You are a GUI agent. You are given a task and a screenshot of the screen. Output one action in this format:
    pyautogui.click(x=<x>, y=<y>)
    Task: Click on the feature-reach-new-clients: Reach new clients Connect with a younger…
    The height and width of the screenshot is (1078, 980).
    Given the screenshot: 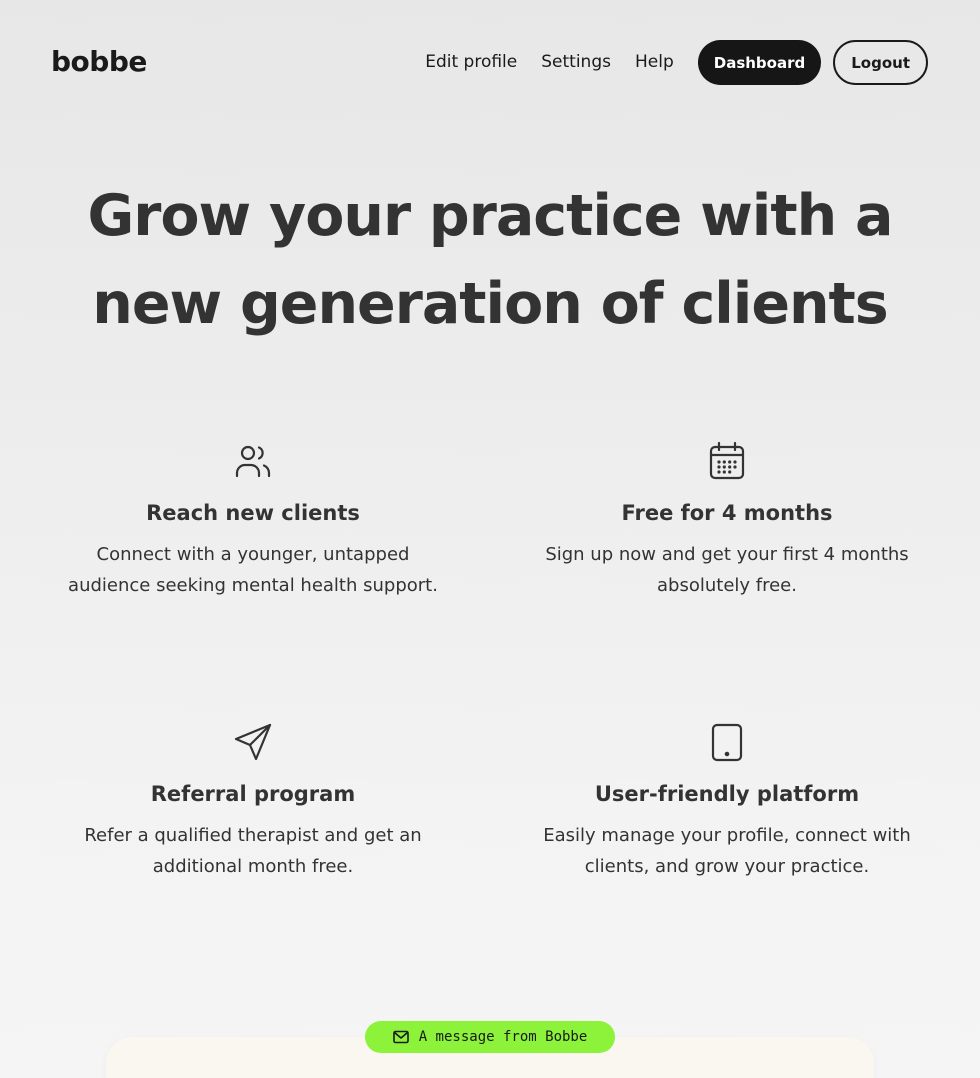 What is the action you would take?
    pyautogui.click(x=253, y=521)
    